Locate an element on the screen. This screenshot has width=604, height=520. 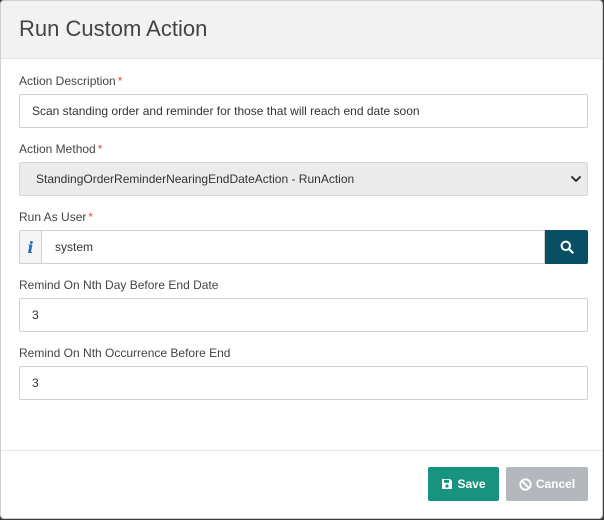
search-icon is located at coordinates (567, 247).